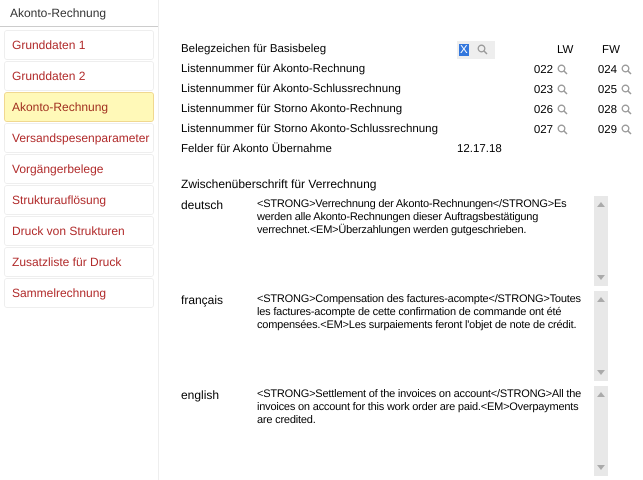 This screenshot has height=480, width=643. I want to click on text-area: <STRONG>Compensation des factures-acompte</STRONG>Toutes les factures-acompte de cette confirmation de commande ont été compensées.<EM>Les surpaiements feront l'objet de note de crédit., so click(423, 337).